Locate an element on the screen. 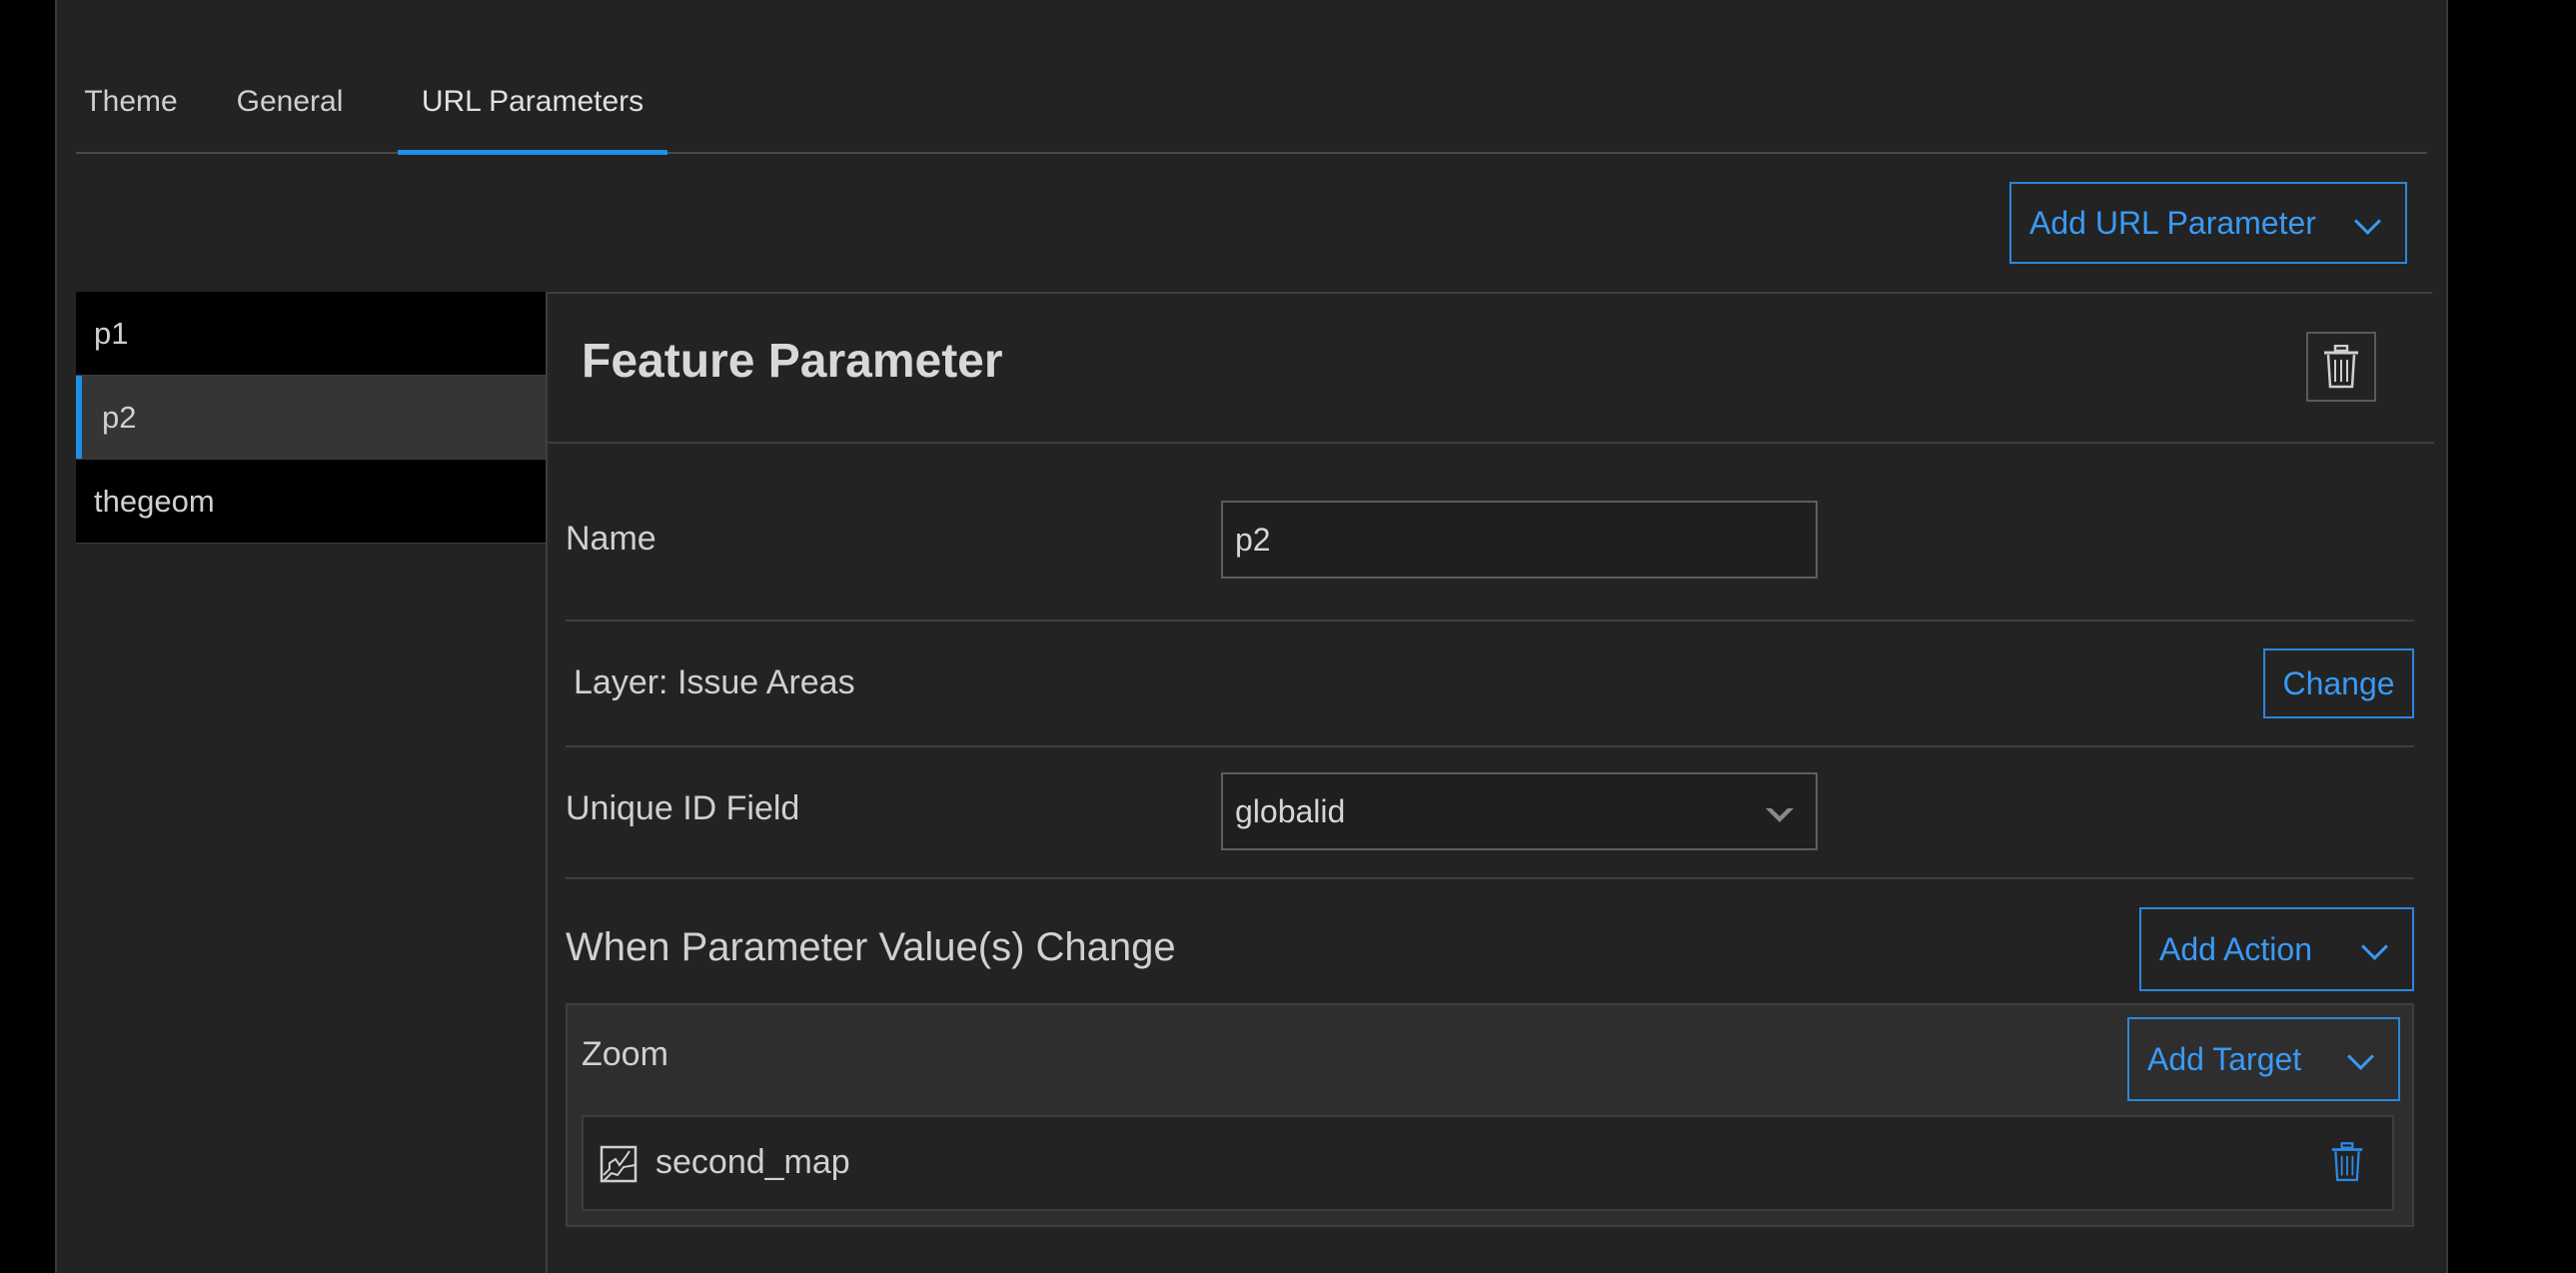 Image resolution: width=2576 pixels, height=1273 pixels. add-action-button: Add Action is located at coordinates (2276, 949).